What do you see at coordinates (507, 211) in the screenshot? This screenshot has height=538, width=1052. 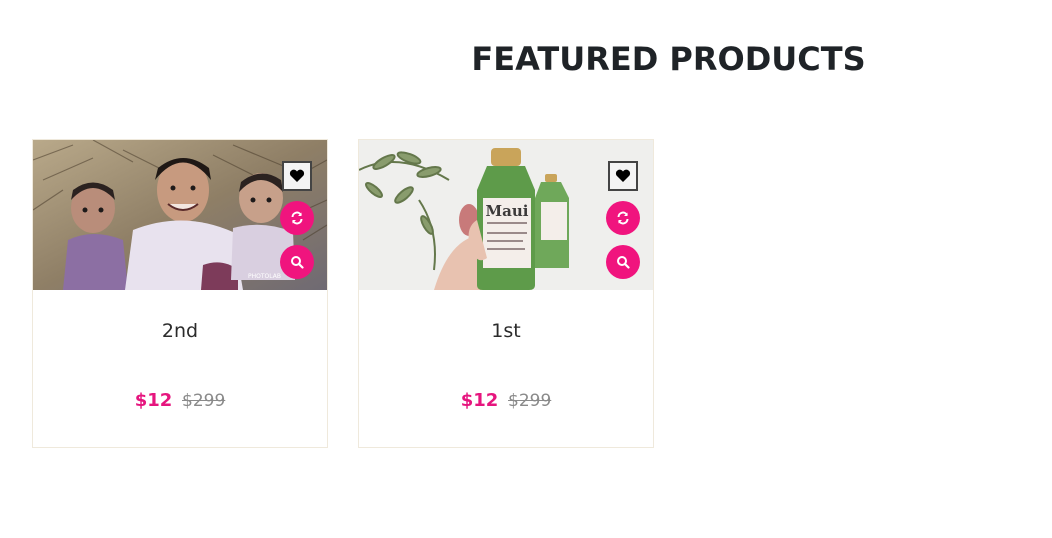 I see `bottle-brand-text: Maui` at bounding box center [507, 211].